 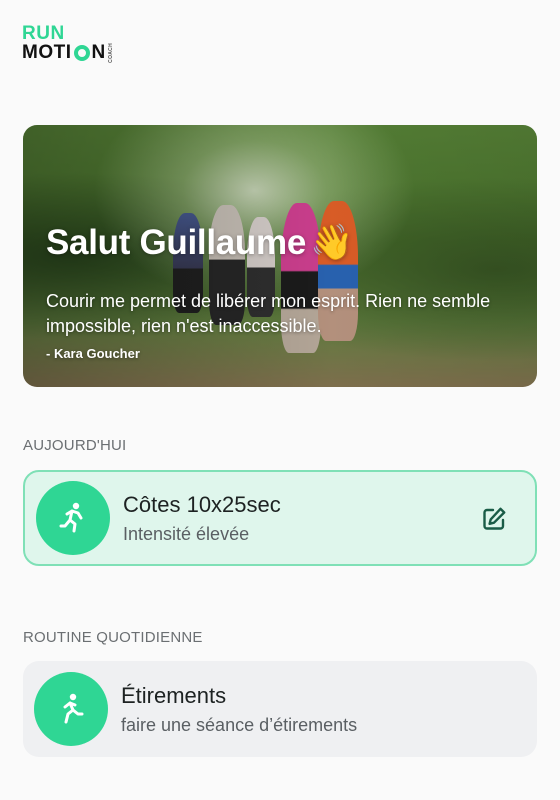 I want to click on today-workout-card: Côtes 10x25sec Intensité élevée, so click(x=280, y=518).